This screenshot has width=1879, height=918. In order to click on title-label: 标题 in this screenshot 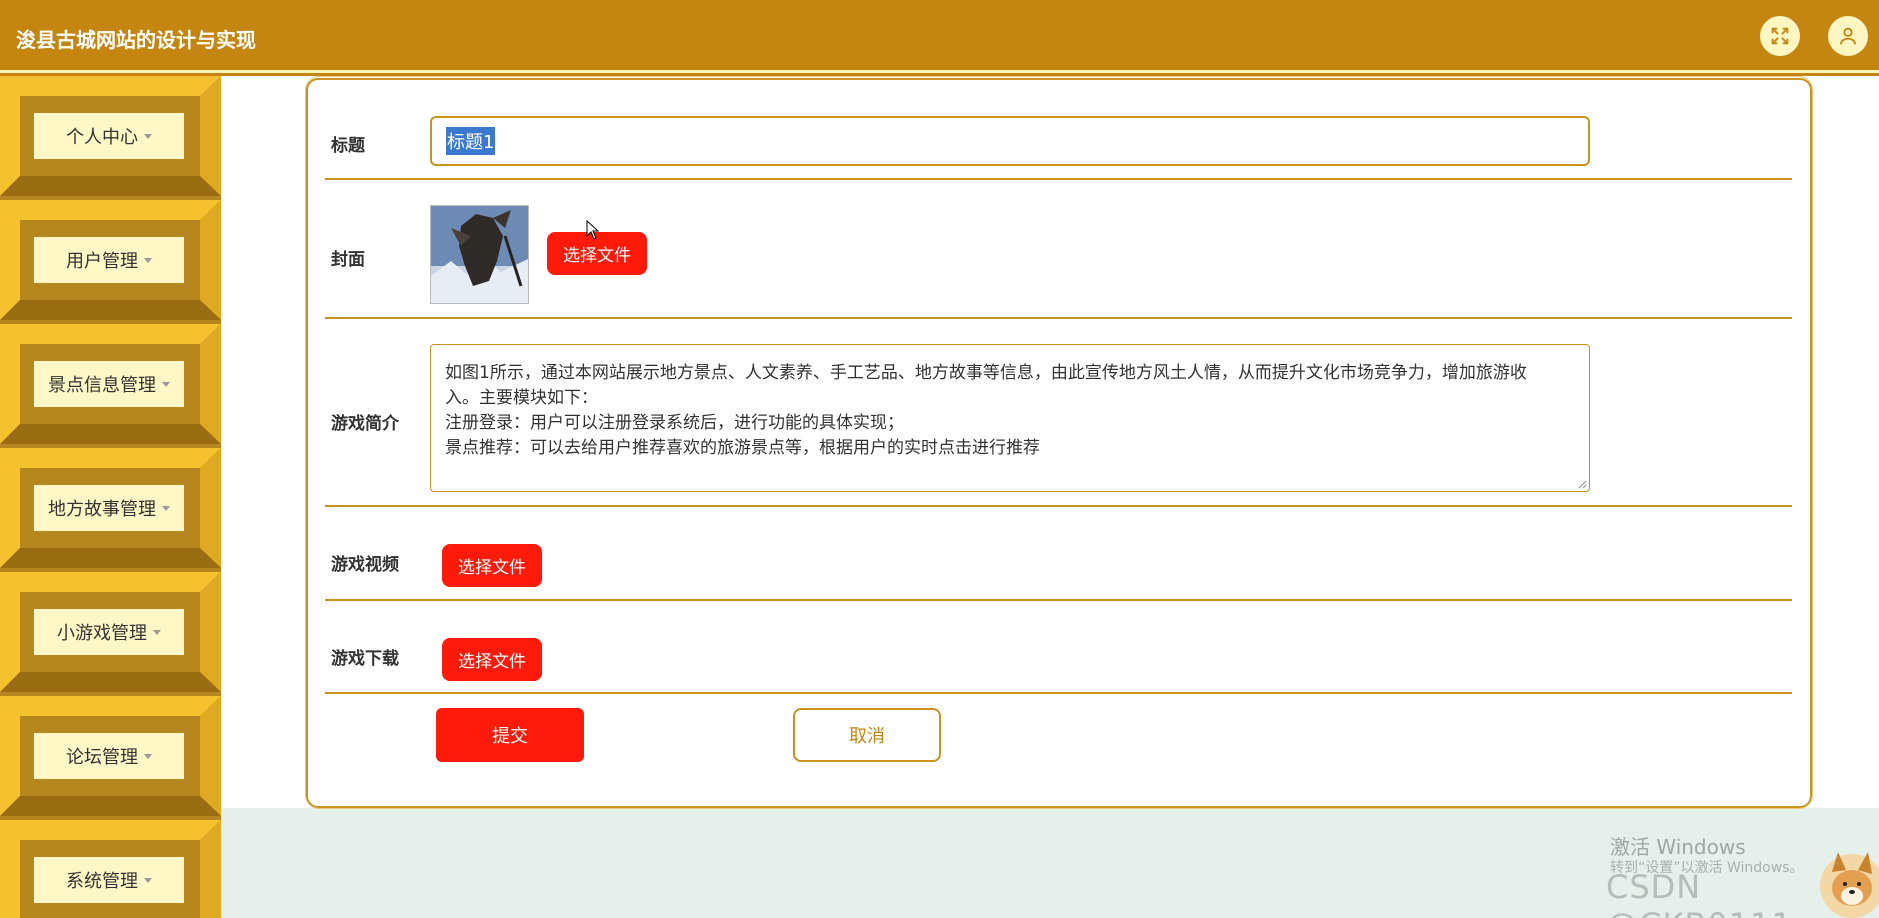, I will do `click(348, 146)`.